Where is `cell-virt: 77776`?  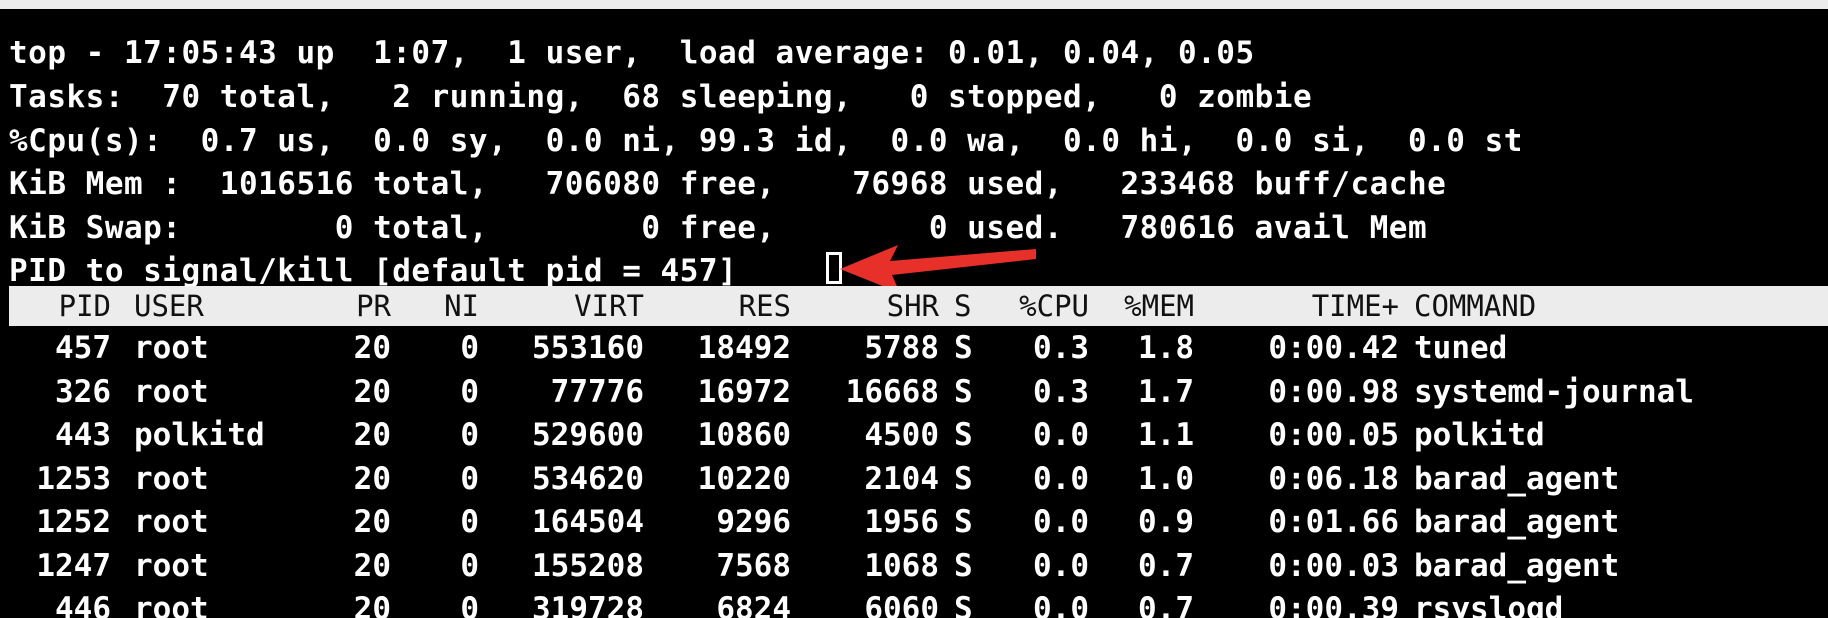
cell-virt: 77776 is located at coordinates (597, 391).